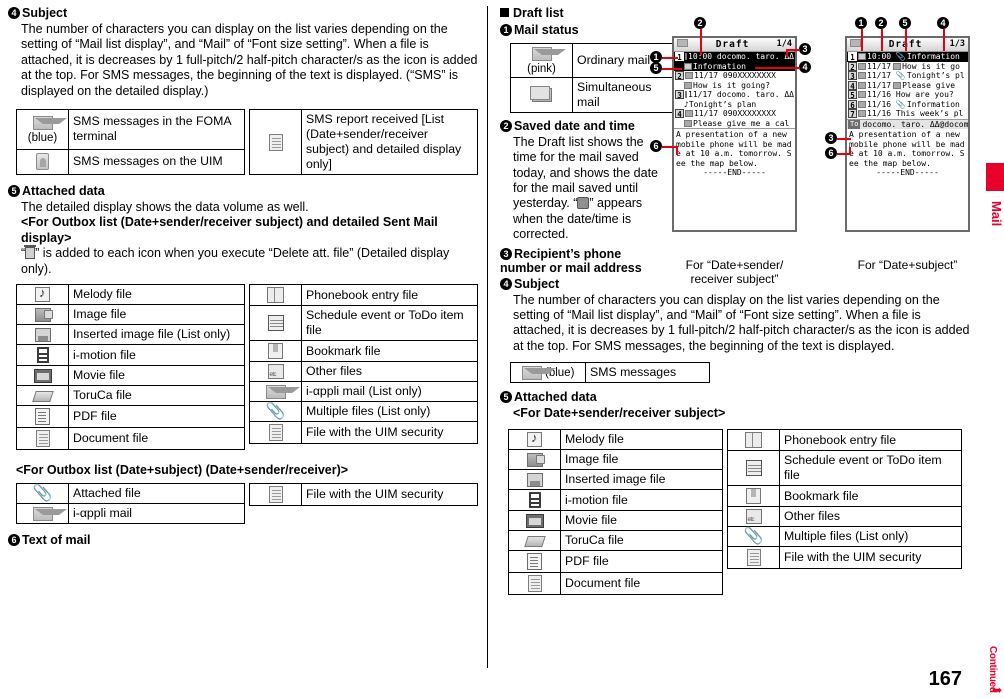 This screenshot has height=699, width=1004. What do you see at coordinates (907, 57) in the screenshot?
I see `mail-list-row: 1 10:00 📎 Information` at bounding box center [907, 57].